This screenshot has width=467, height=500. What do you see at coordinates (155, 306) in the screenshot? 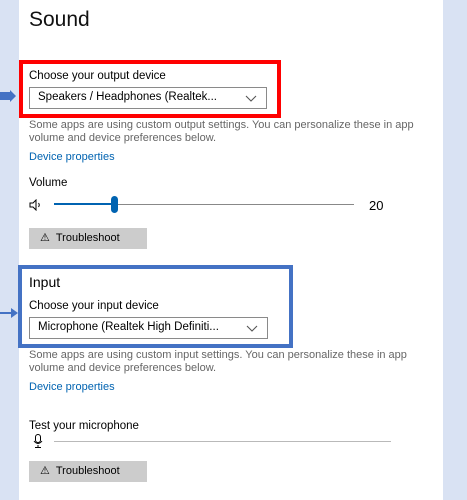
I see `input-highlight-box` at bounding box center [155, 306].